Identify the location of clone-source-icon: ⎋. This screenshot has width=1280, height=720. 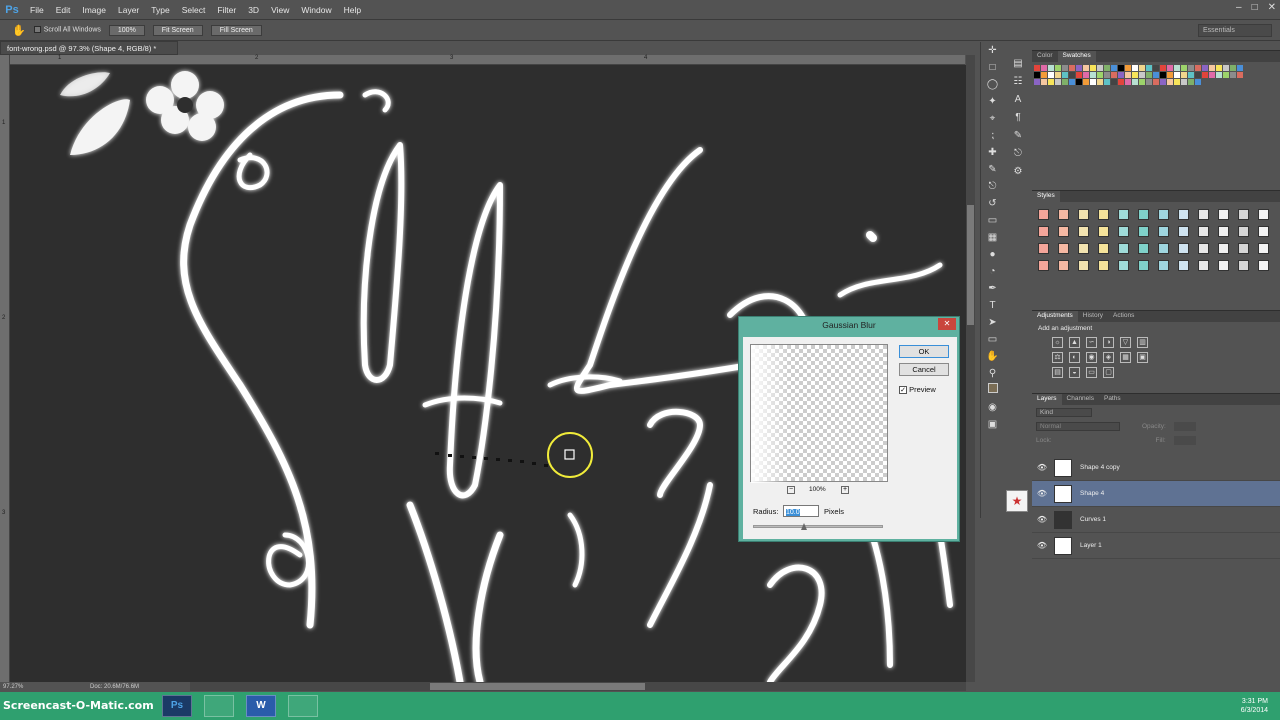
(1018, 154).